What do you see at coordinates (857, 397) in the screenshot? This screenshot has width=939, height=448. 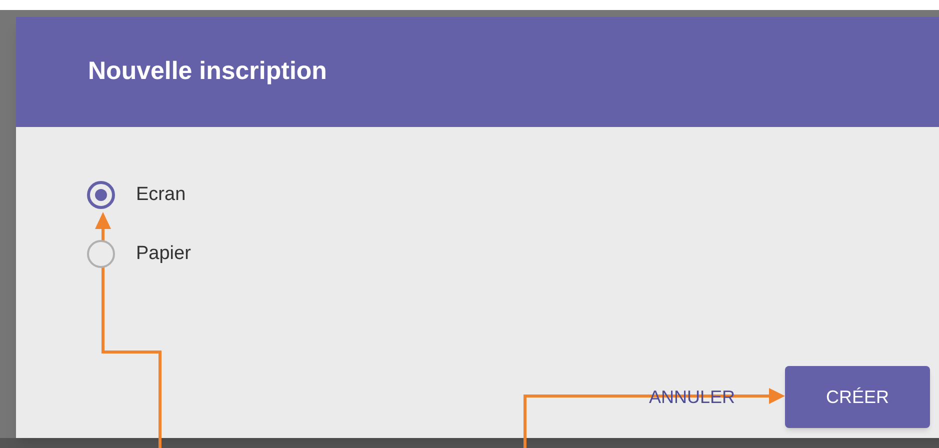 I see `create-button: CRÉER` at bounding box center [857, 397].